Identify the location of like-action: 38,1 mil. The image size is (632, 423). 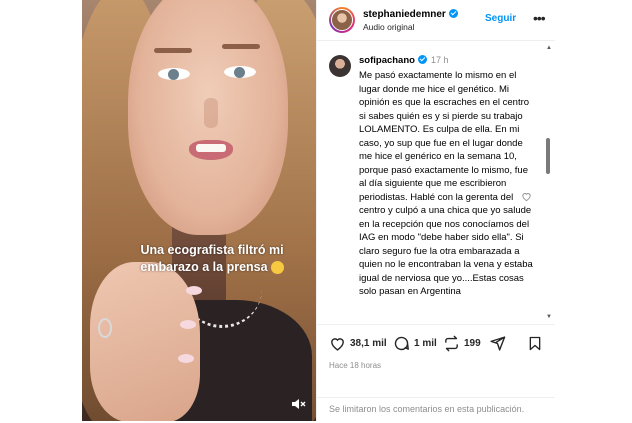
(358, 343).